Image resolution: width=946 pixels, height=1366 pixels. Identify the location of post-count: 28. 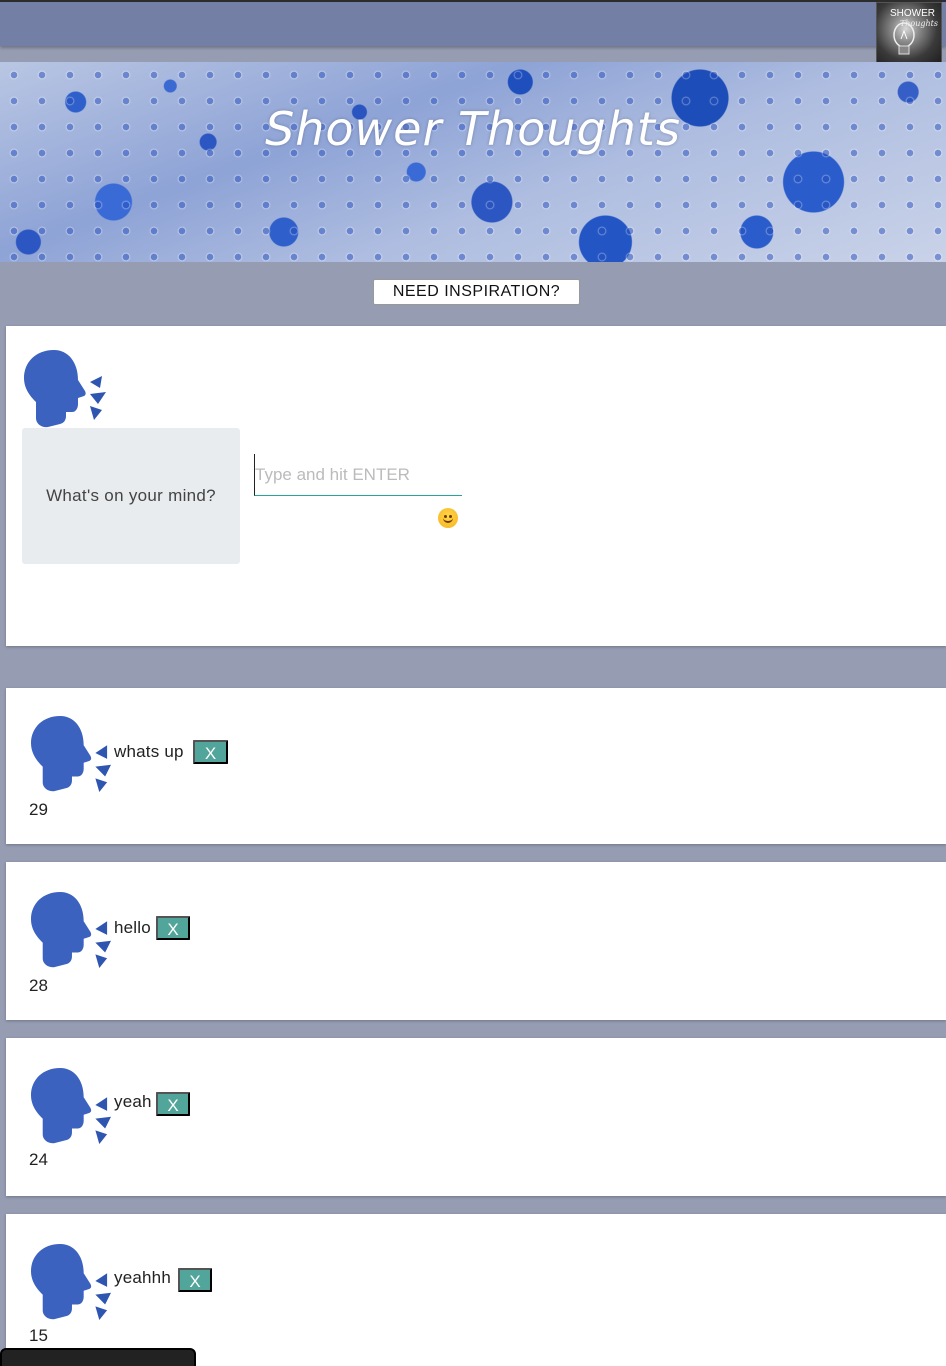
(38, 985).